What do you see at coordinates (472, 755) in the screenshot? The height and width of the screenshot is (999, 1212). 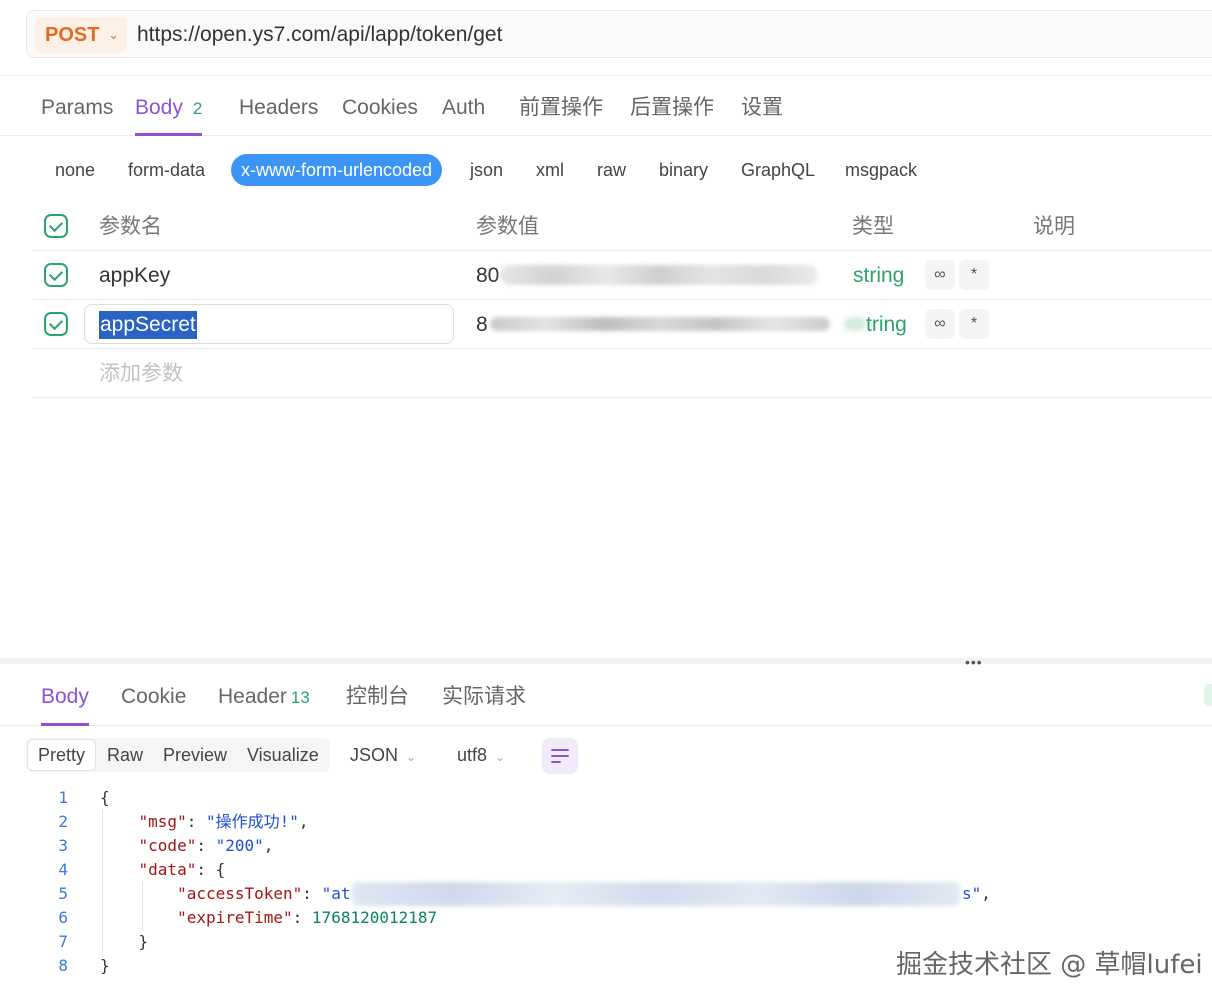 I see `encoding-value: utf8` at bounding box center [472, 755].